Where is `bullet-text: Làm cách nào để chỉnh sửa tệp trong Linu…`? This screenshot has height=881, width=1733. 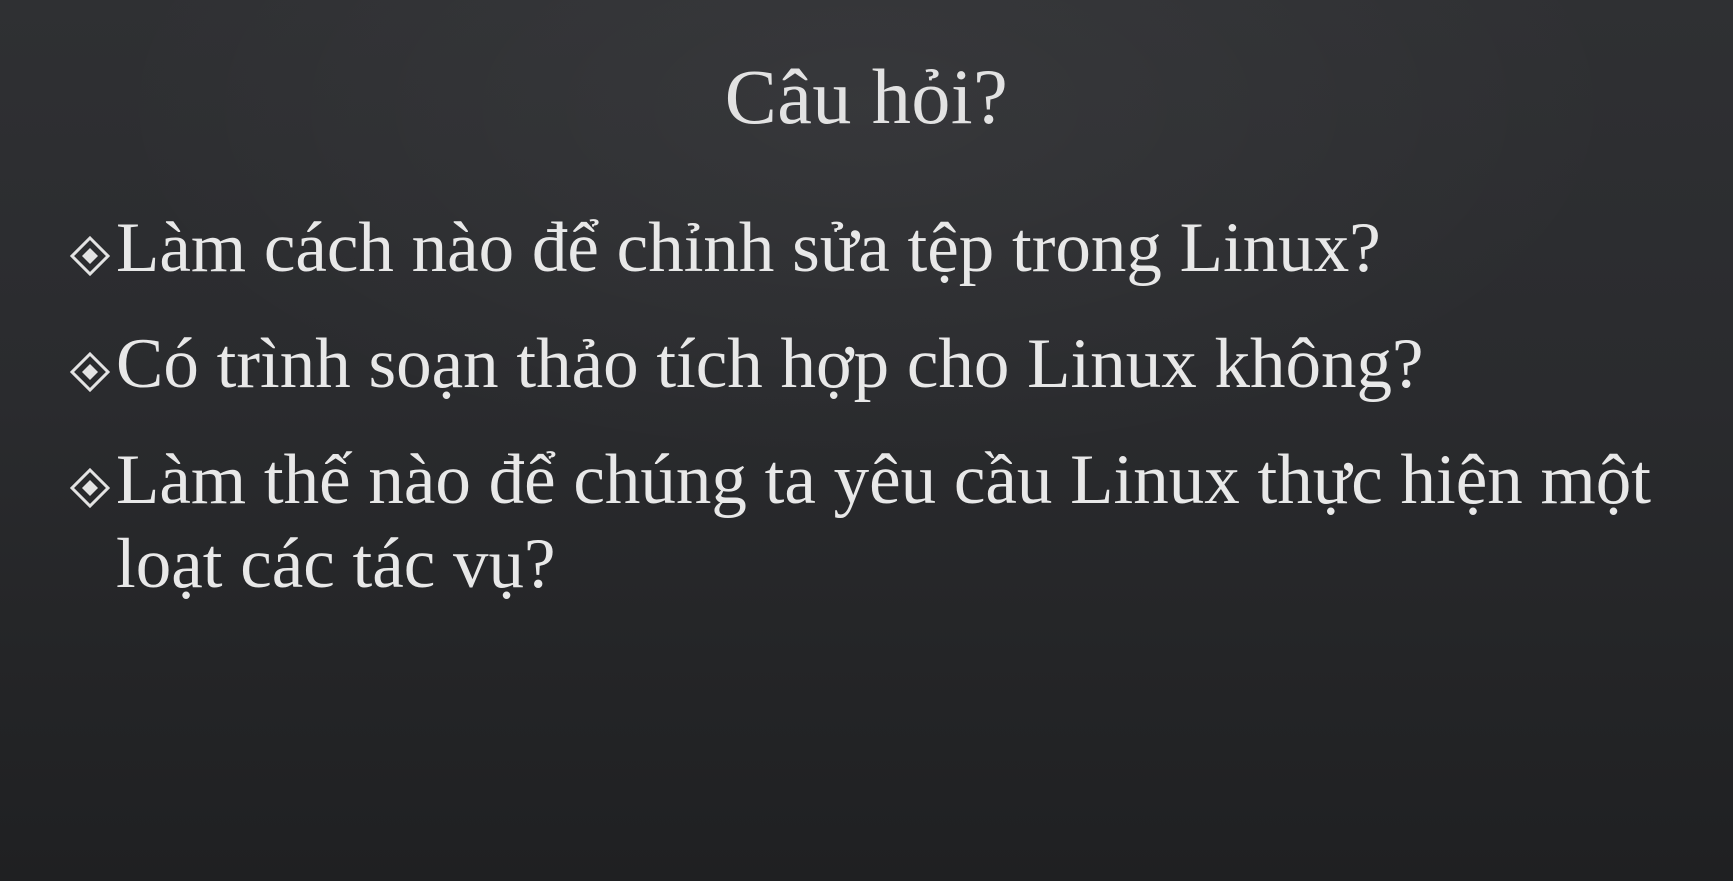 bullet-text: Làm cách nào để chỉnh sửa tệp trong Linu… is located at coordinates (748, 248).